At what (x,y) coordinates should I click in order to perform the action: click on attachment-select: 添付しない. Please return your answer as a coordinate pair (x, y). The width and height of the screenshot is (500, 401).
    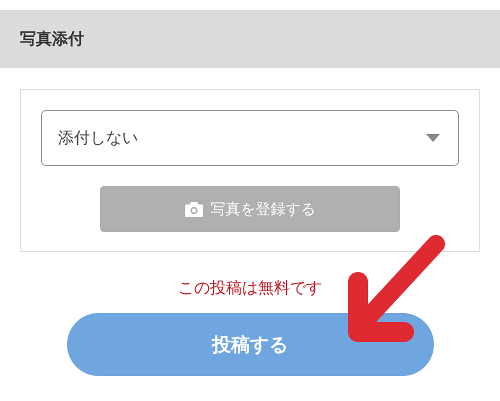
    Looking at the image, I should click on (250, 138).